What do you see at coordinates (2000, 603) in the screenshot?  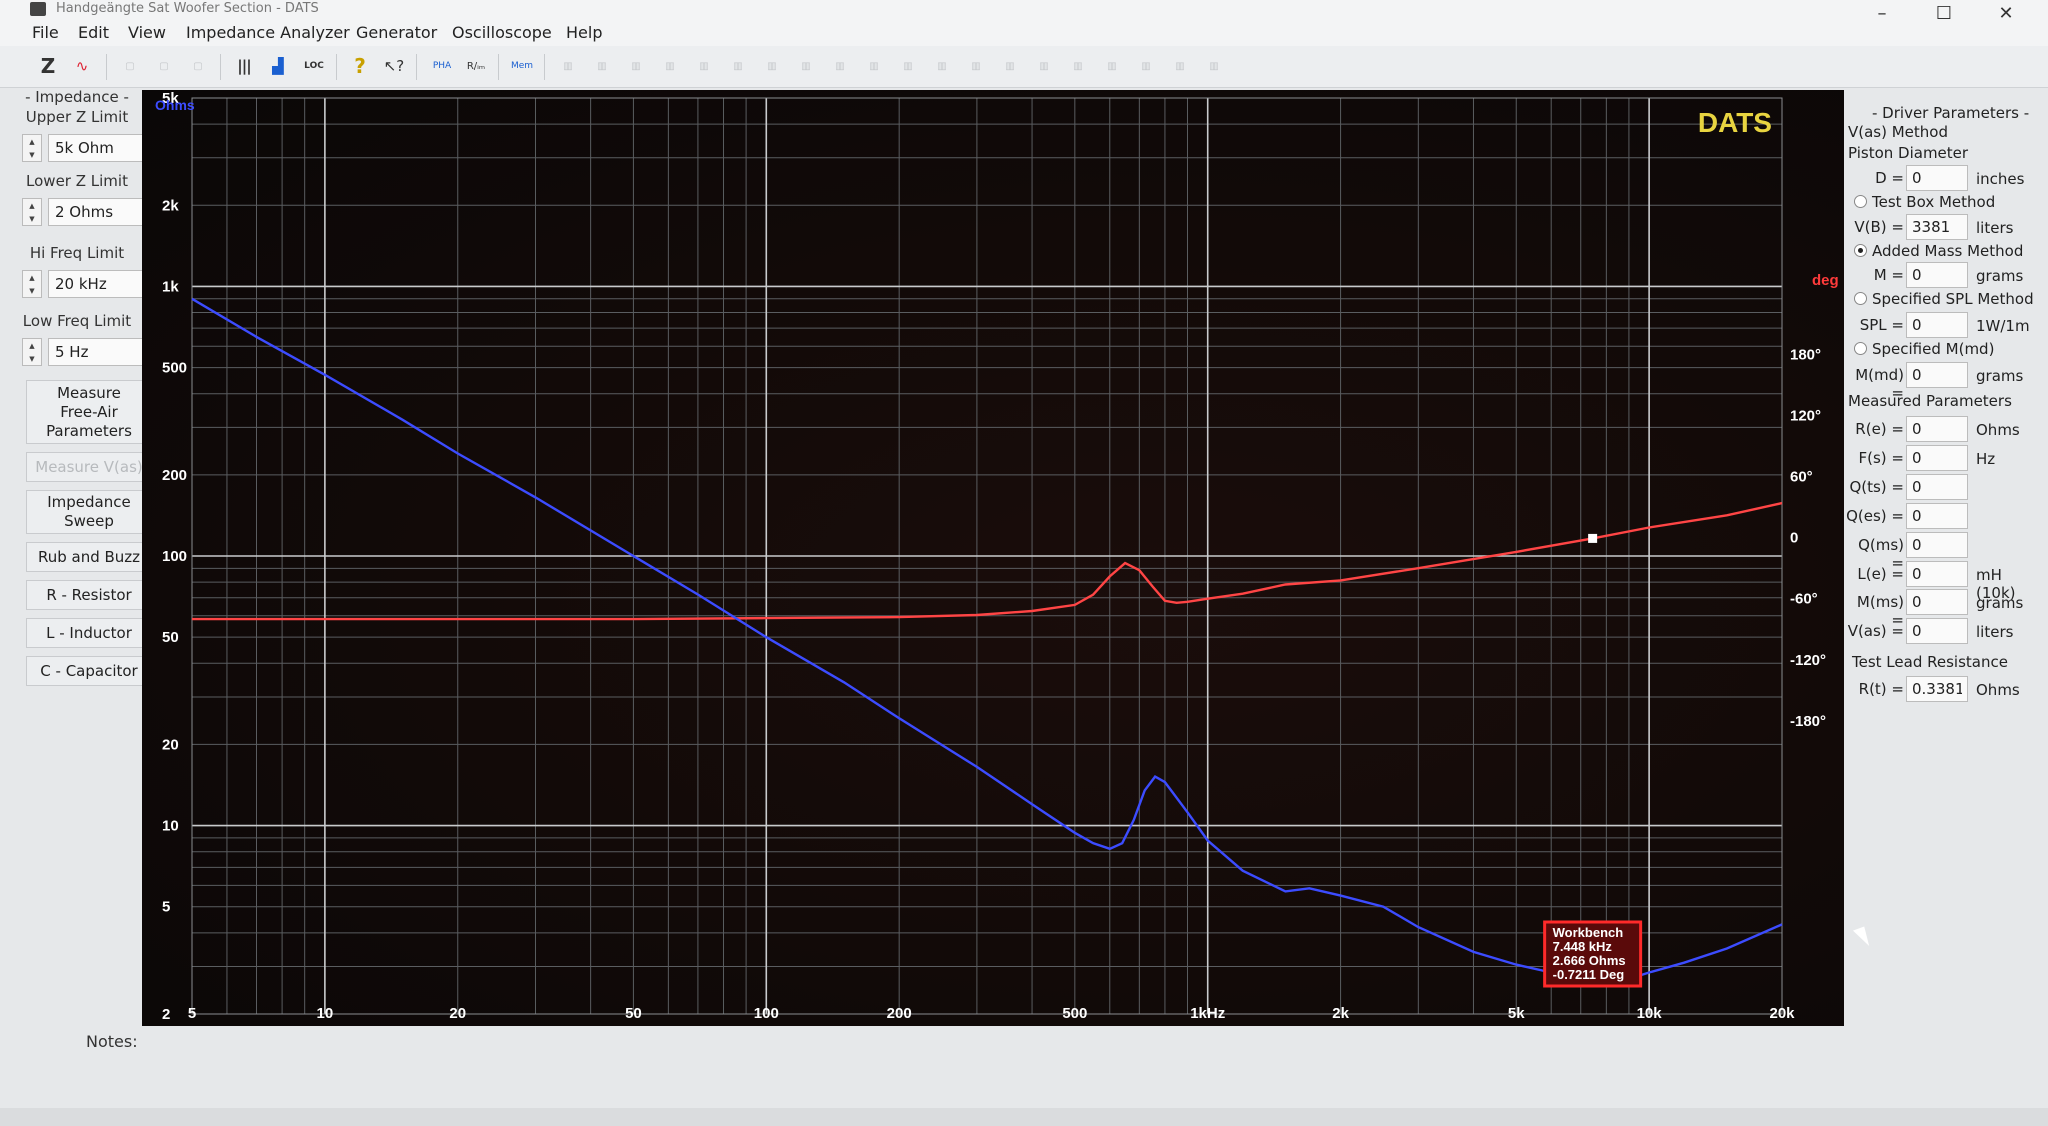 I see `mms-unit: grams` at bounding box center [2000, 603].